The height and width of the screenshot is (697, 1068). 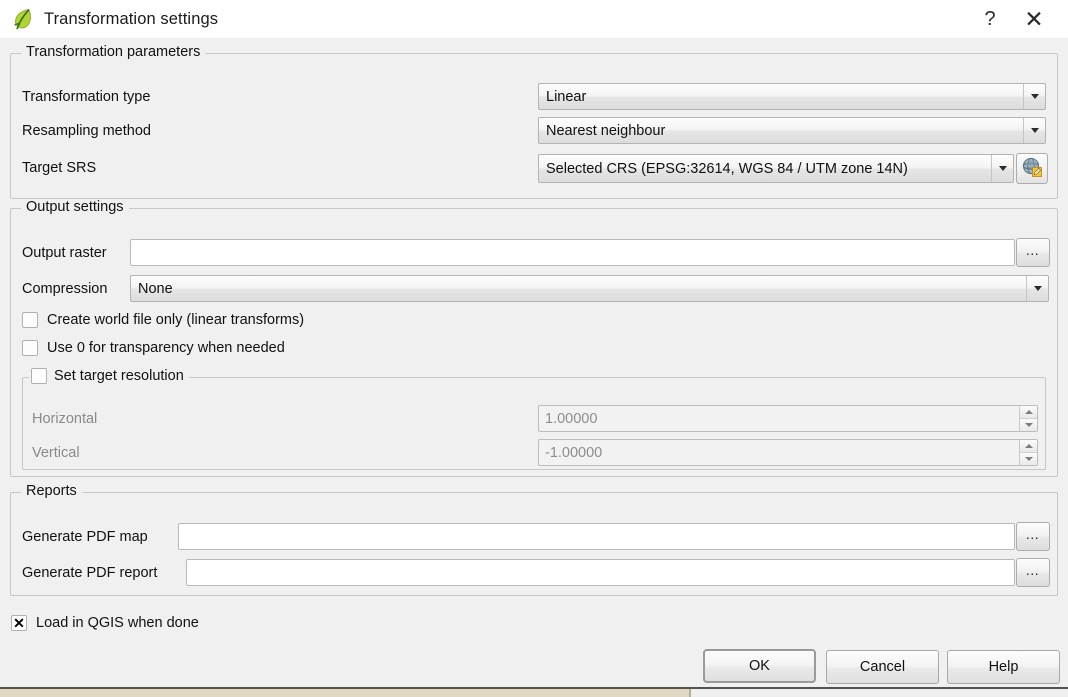 What do you see at coordinates (117, 623) in the screenshot?
I see `load-in-qgis-label: Load in QGIS when done` at bounding box center [117, 623].